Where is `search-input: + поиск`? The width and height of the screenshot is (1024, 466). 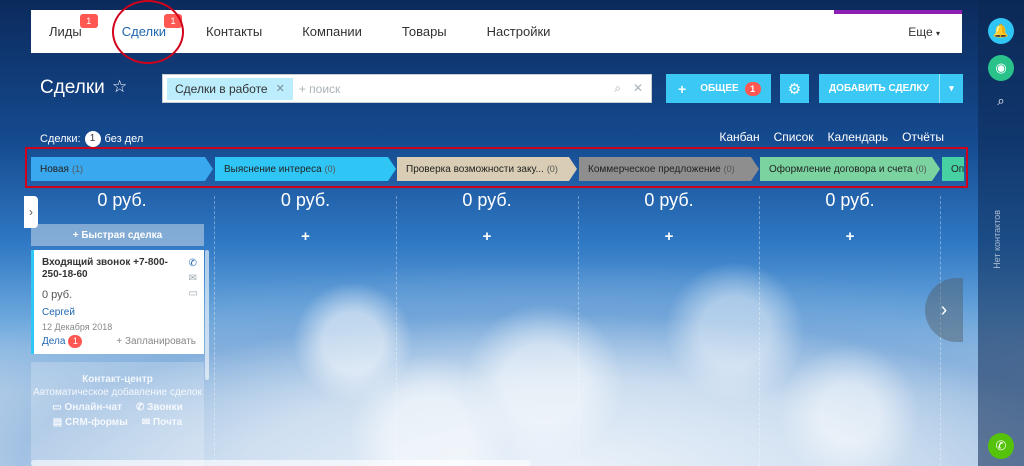
search-input: + поиск is located at coordinates (319, 89).